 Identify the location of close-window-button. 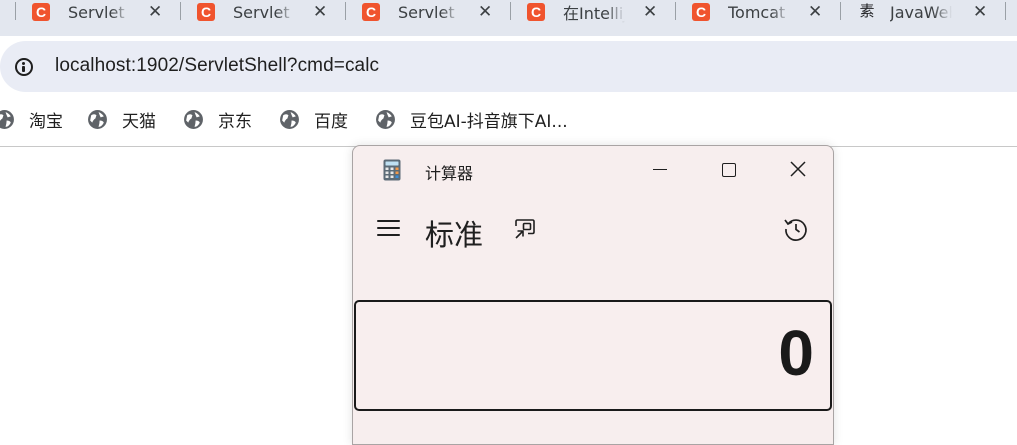
(798, 170).